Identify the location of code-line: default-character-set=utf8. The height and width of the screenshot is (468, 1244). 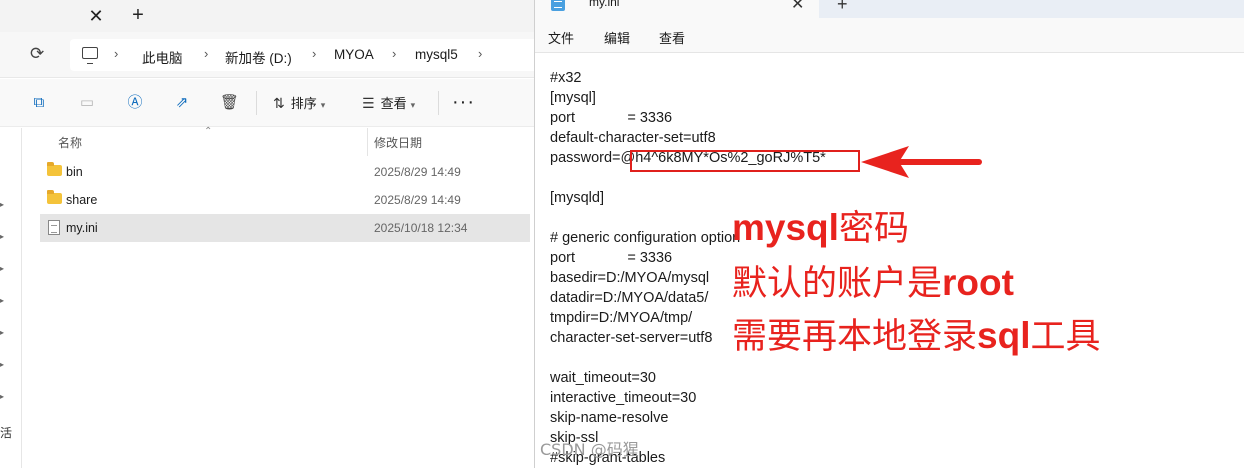
(633, 138).